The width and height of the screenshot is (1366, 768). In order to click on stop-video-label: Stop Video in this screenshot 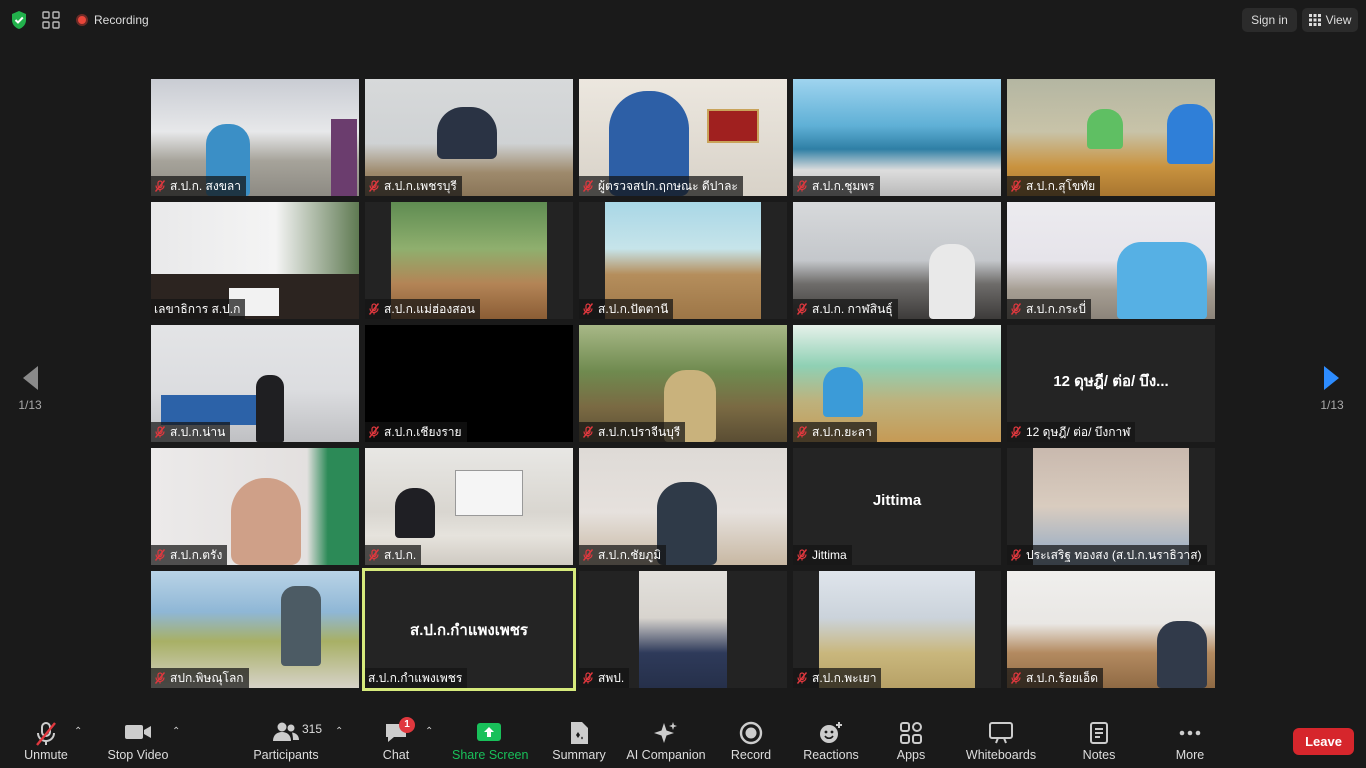, I will do `click(138, 755)`.